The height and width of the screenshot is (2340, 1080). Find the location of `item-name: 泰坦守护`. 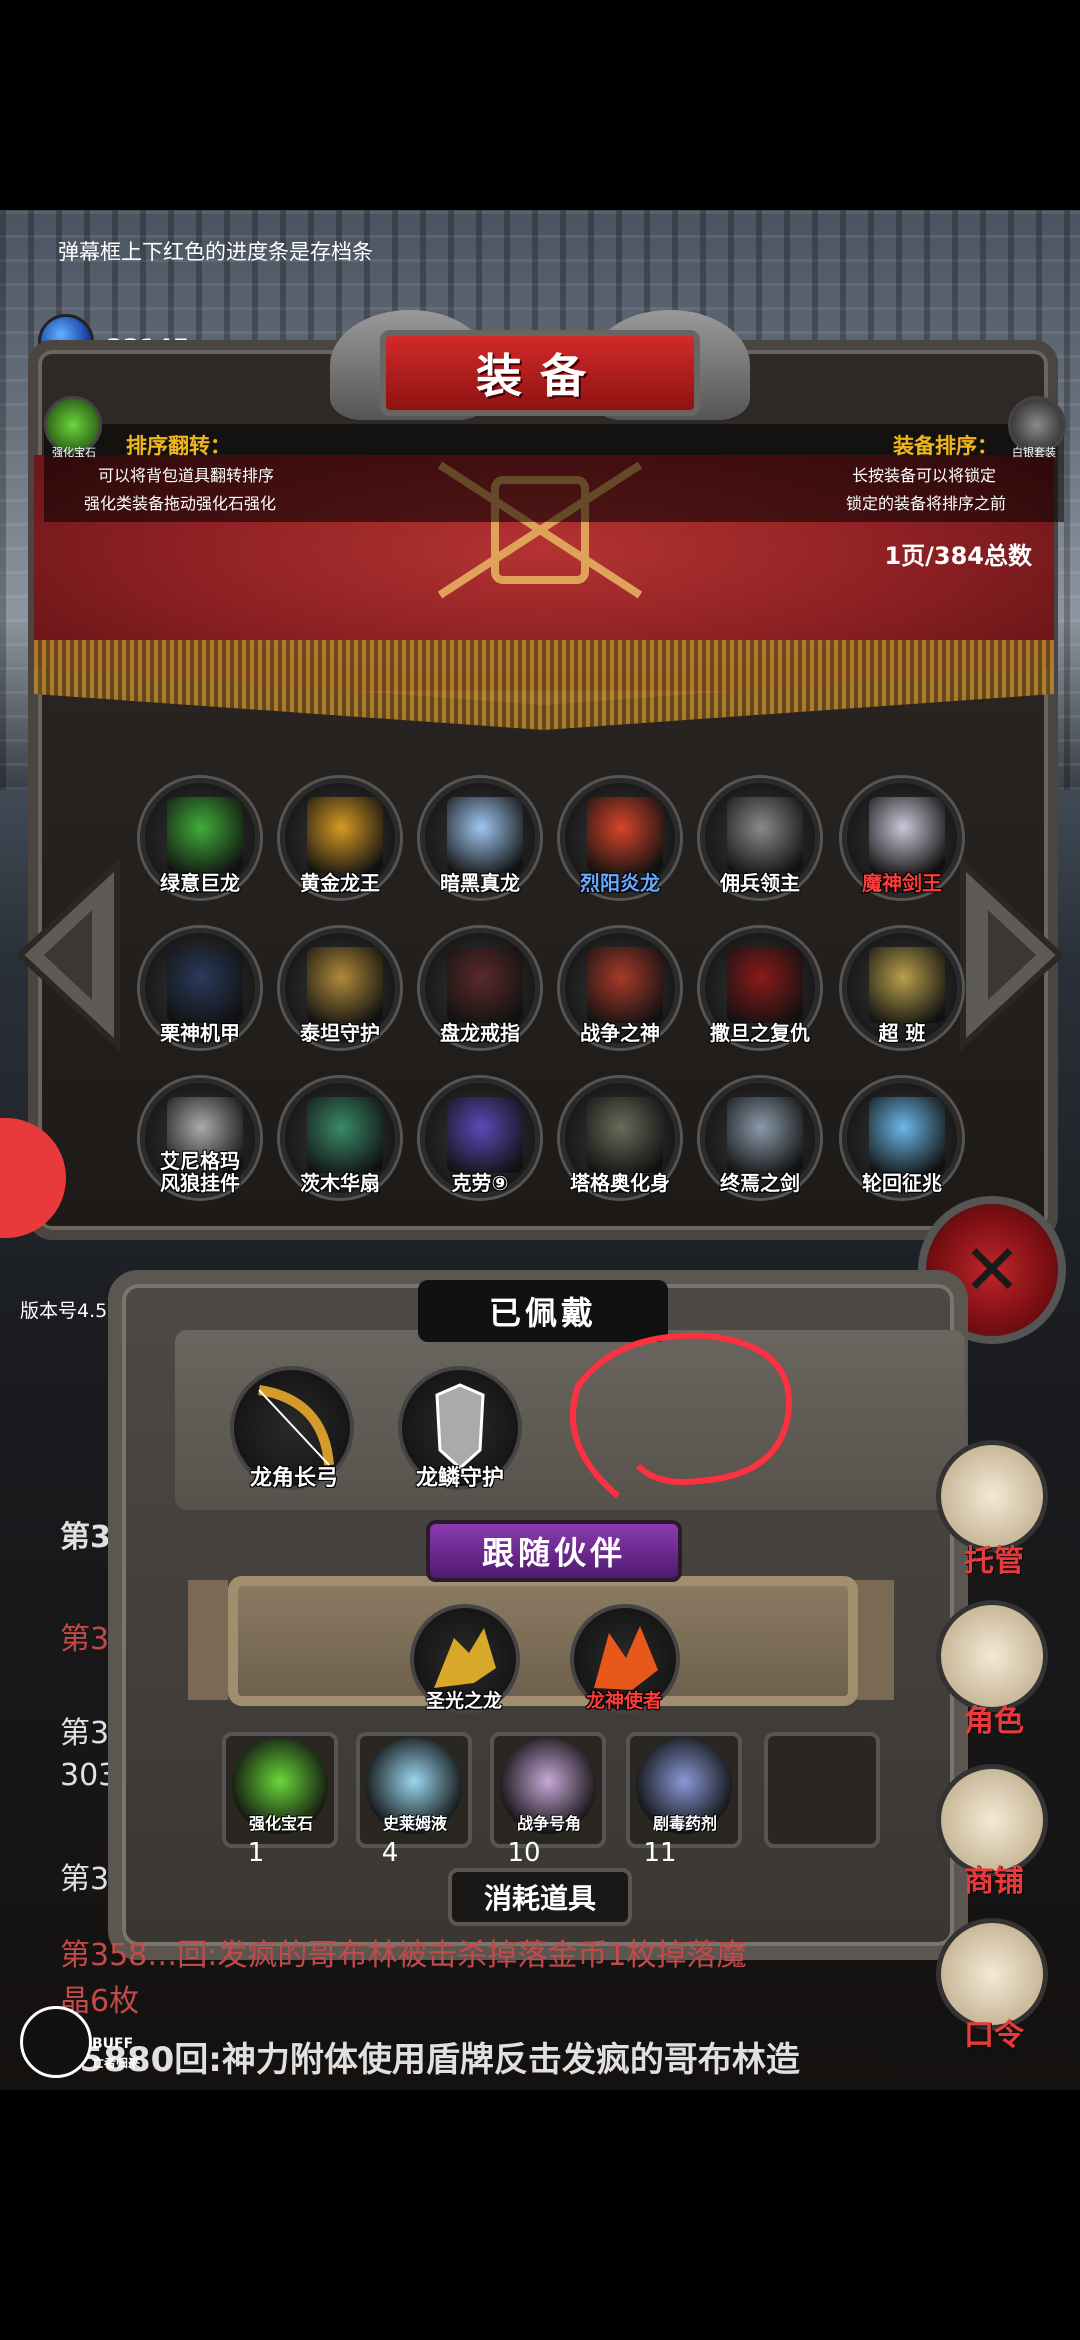

item-name: 泰坦守护 is located at coordinates (340, 1033).